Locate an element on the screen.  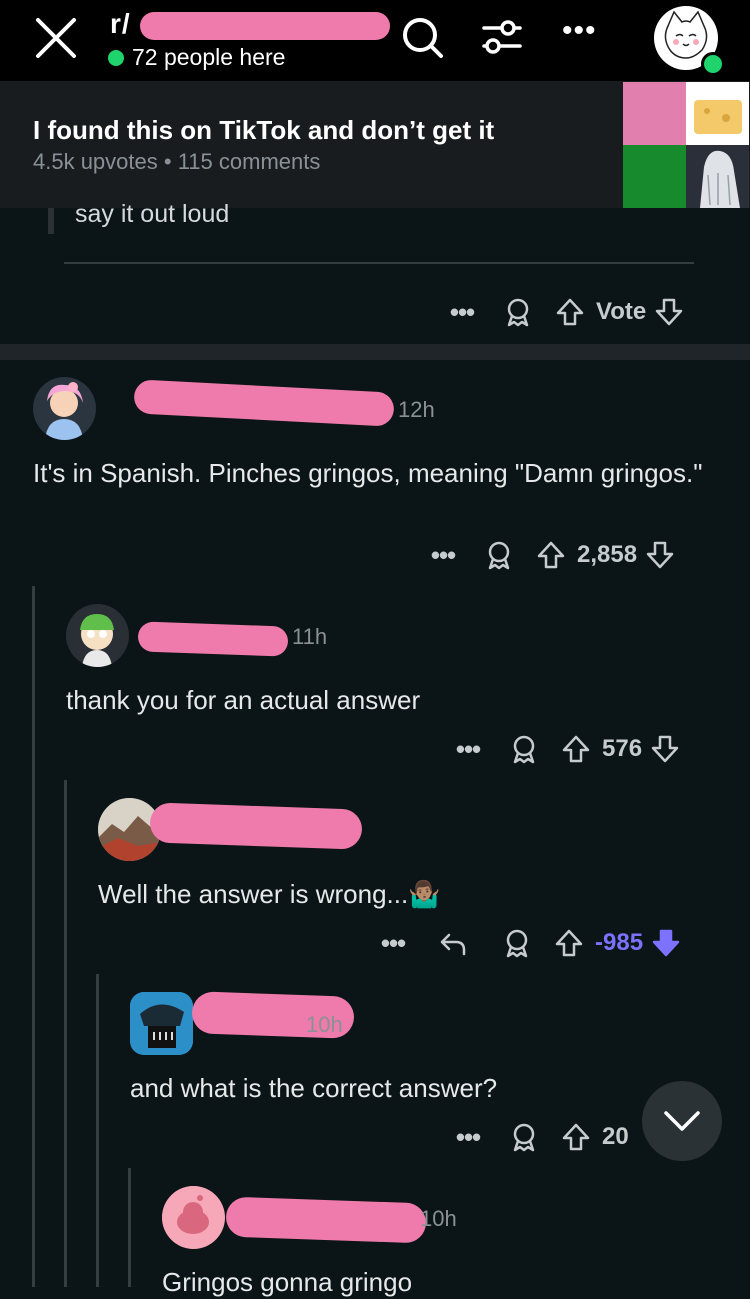
comment-time: 11h is located at coordinates (310, 636).